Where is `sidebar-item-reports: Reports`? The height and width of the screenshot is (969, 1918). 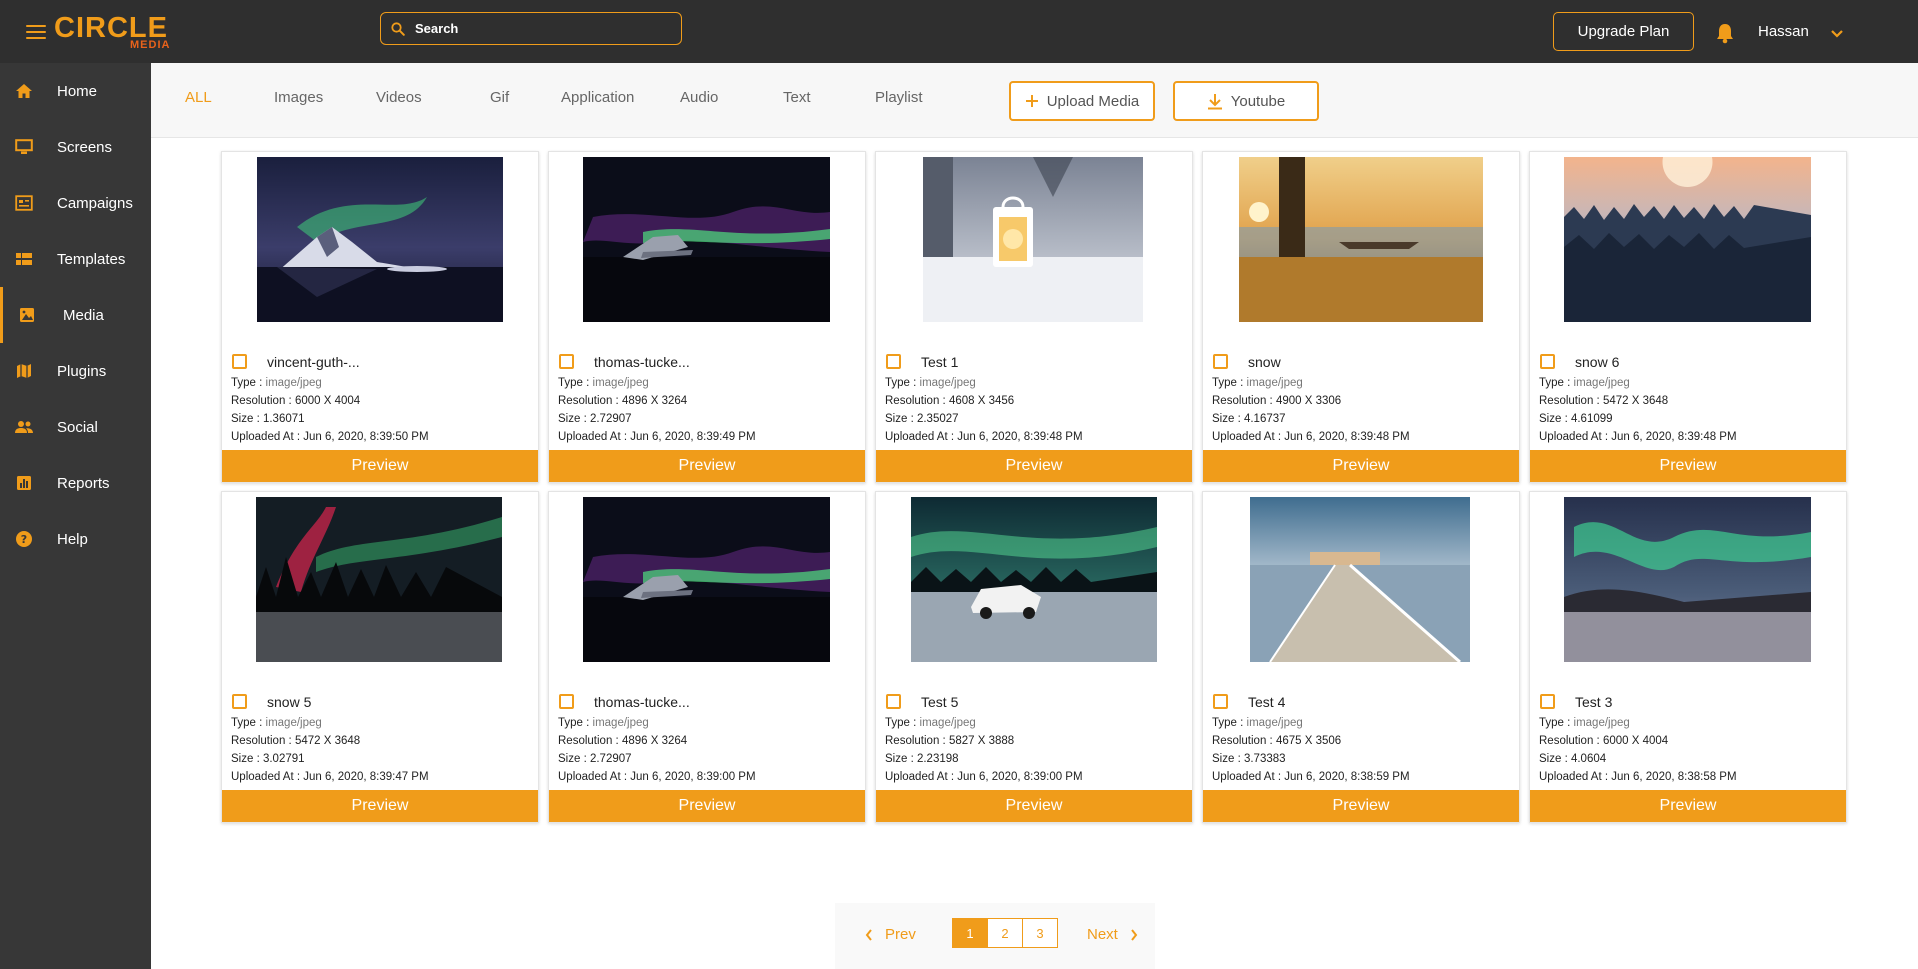
sidebar-item-reports: Reports is located at coordinates (75, 483).